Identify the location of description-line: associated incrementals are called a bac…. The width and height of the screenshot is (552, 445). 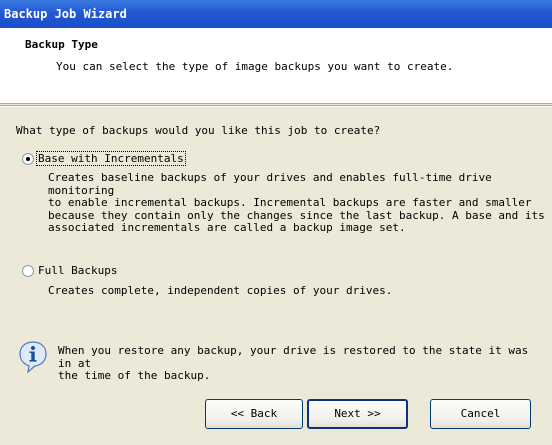
(227, 227).